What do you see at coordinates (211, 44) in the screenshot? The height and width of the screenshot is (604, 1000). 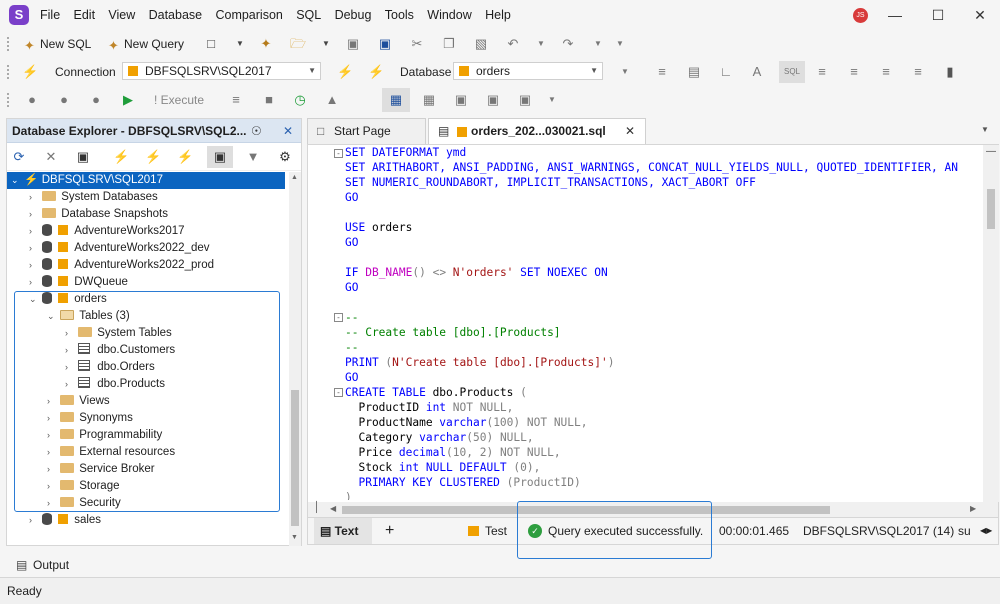 I see `new-file-icon: □` at bounding box center [211, 44].